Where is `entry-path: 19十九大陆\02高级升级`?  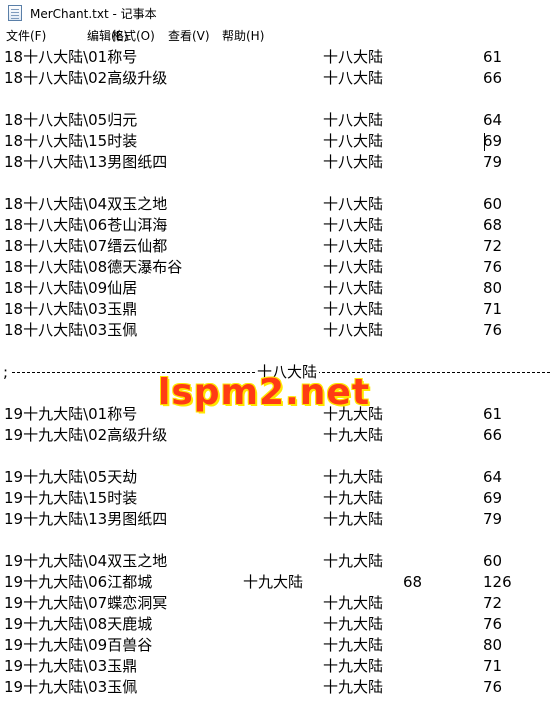
entry-path: 19十九大陆\02高级升级 is located at coordinates (86, 435).